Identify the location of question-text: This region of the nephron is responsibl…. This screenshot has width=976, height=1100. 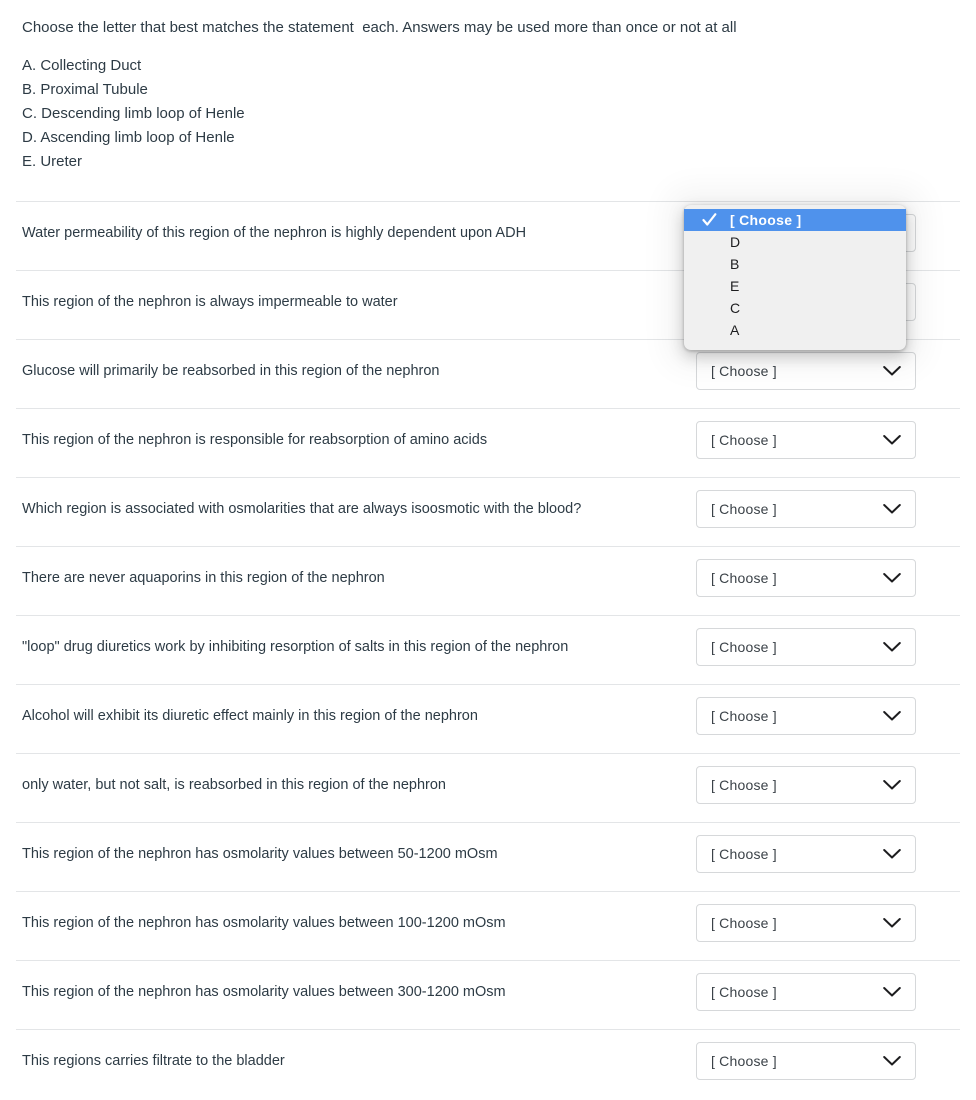
(255, 440).